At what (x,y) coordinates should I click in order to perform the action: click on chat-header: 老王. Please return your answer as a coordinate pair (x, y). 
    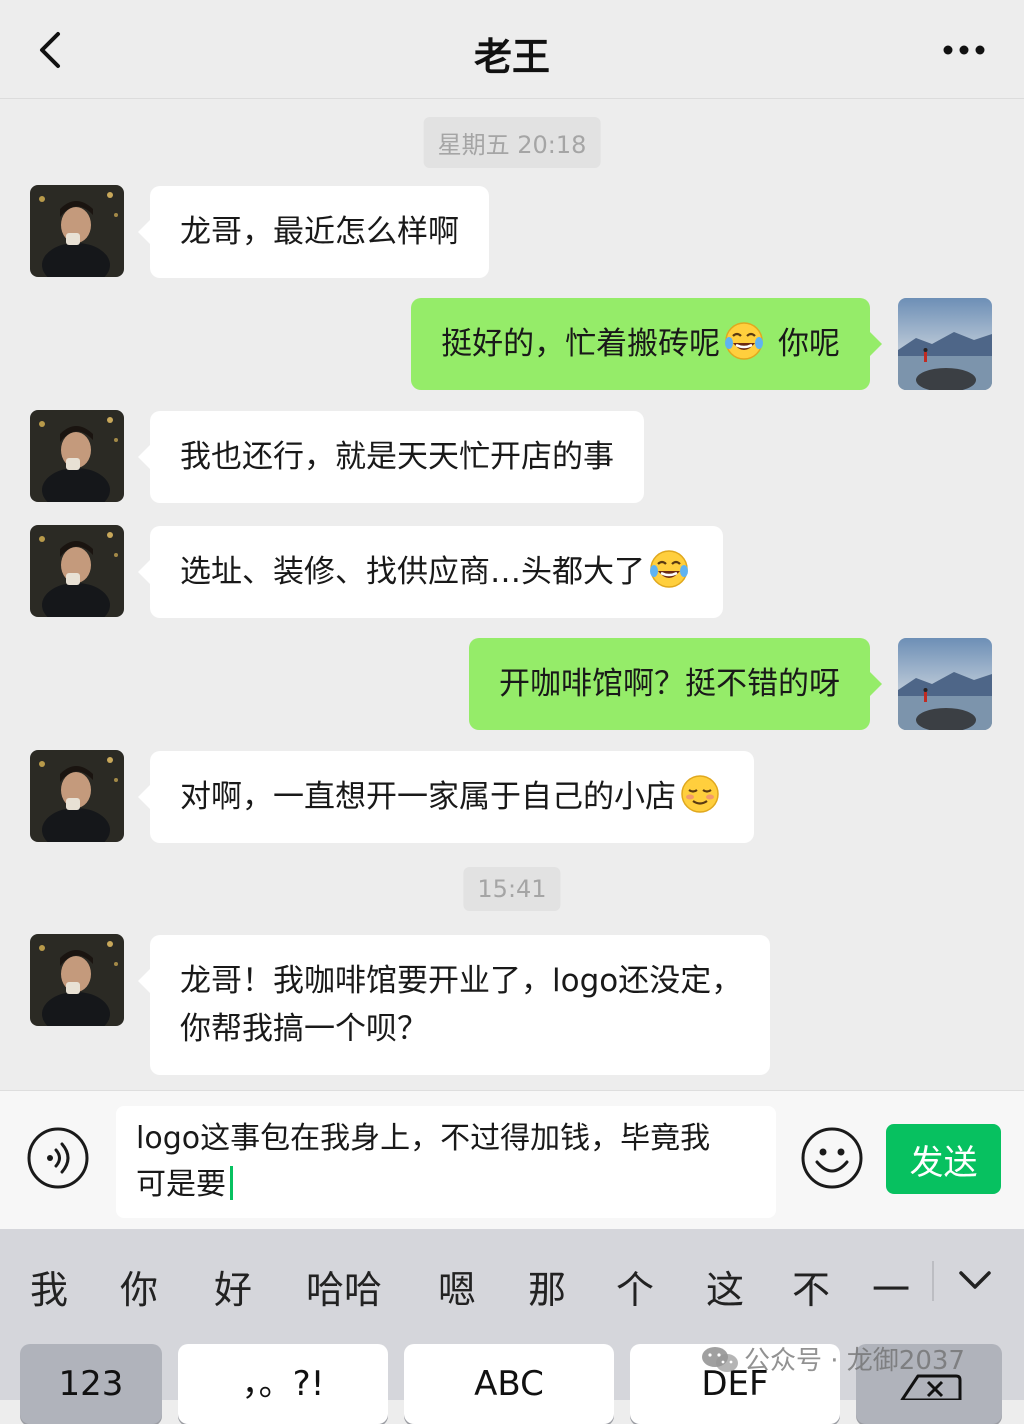
    Looking at the image, I should click on (512, 49).